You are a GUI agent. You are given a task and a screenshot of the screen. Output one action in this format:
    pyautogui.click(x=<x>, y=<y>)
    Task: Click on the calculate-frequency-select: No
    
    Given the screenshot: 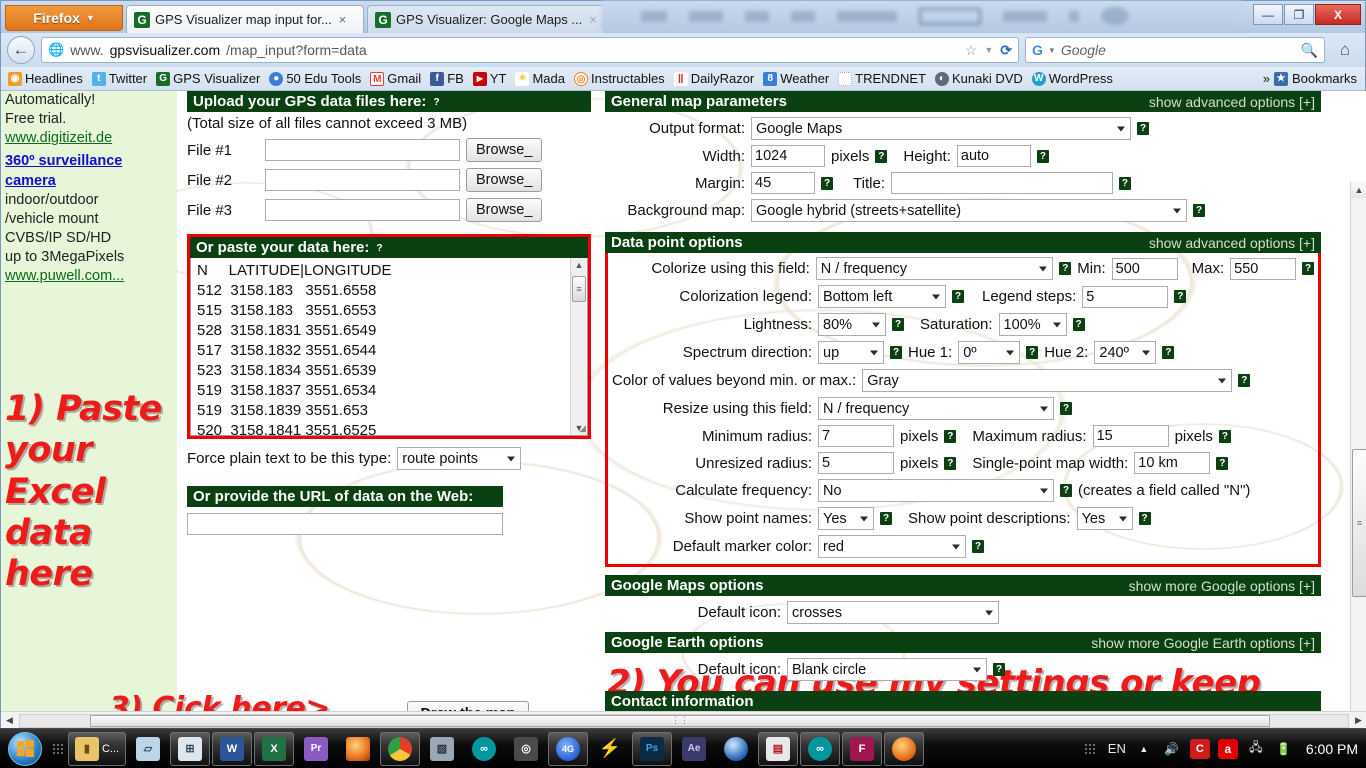 What is the action you would take?
    pyautogui.click(x=936, y=490)
    